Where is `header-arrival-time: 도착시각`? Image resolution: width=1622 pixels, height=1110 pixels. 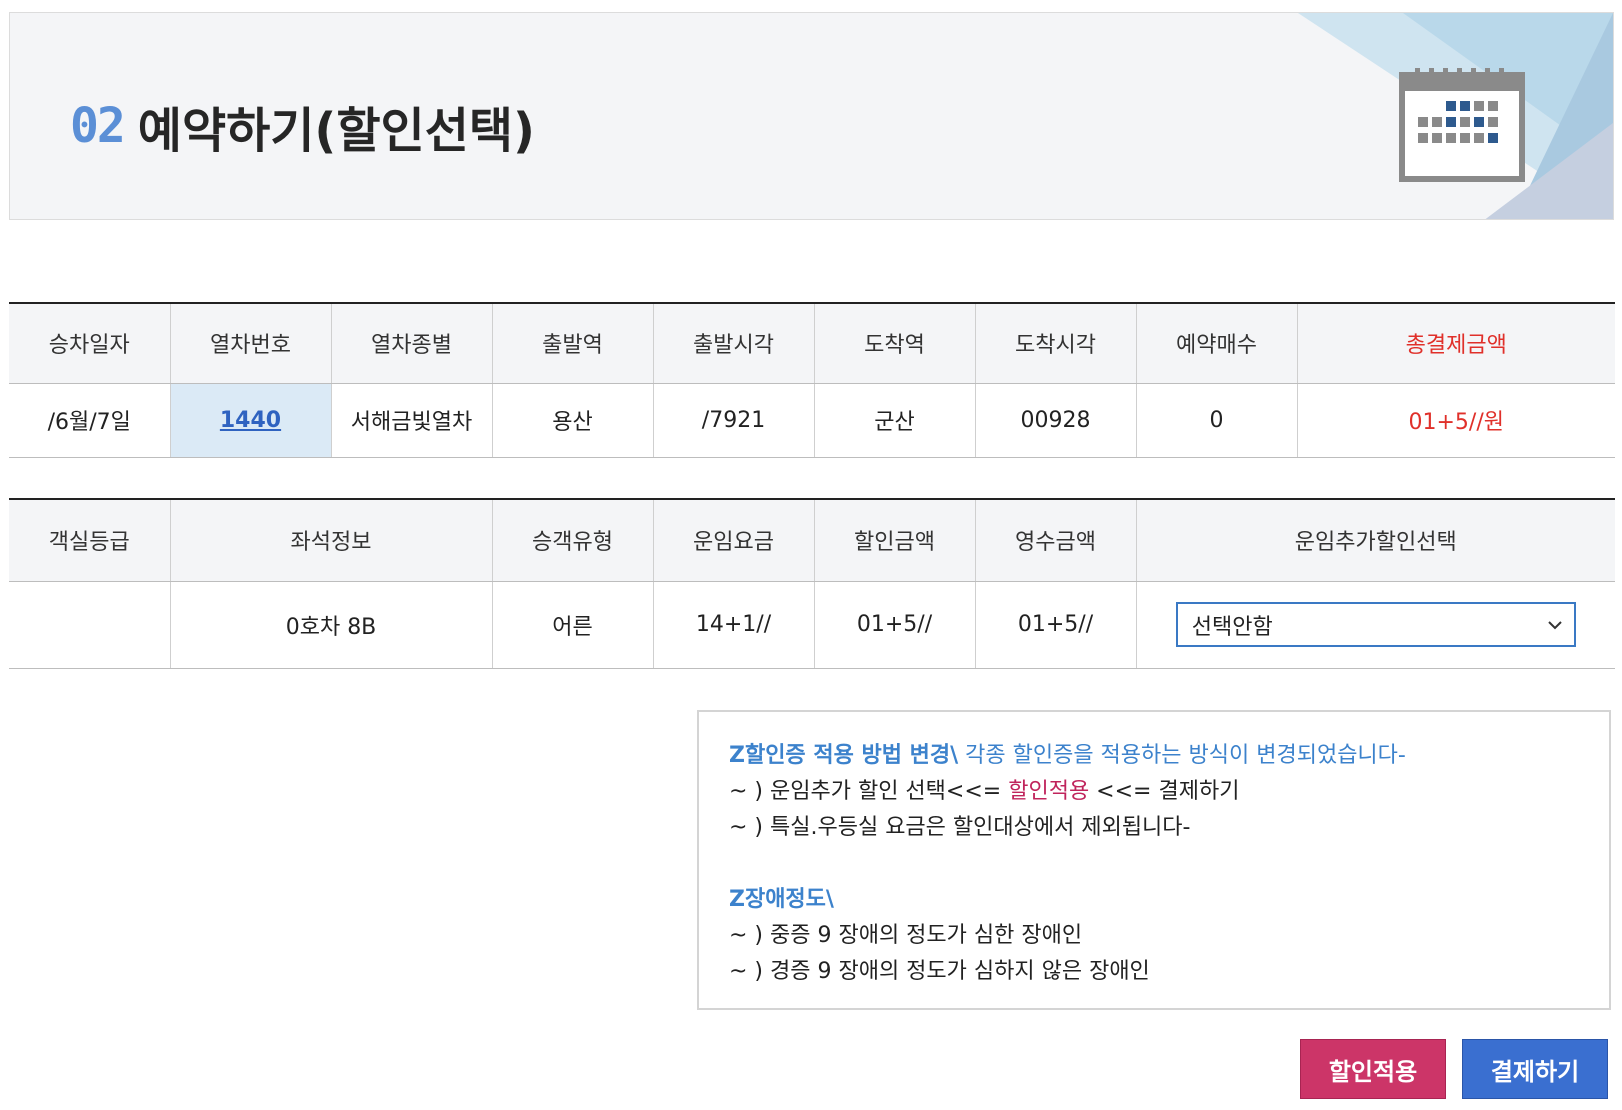
header-arrival-time: 도착시각 is located at coordinates (1056, 343).